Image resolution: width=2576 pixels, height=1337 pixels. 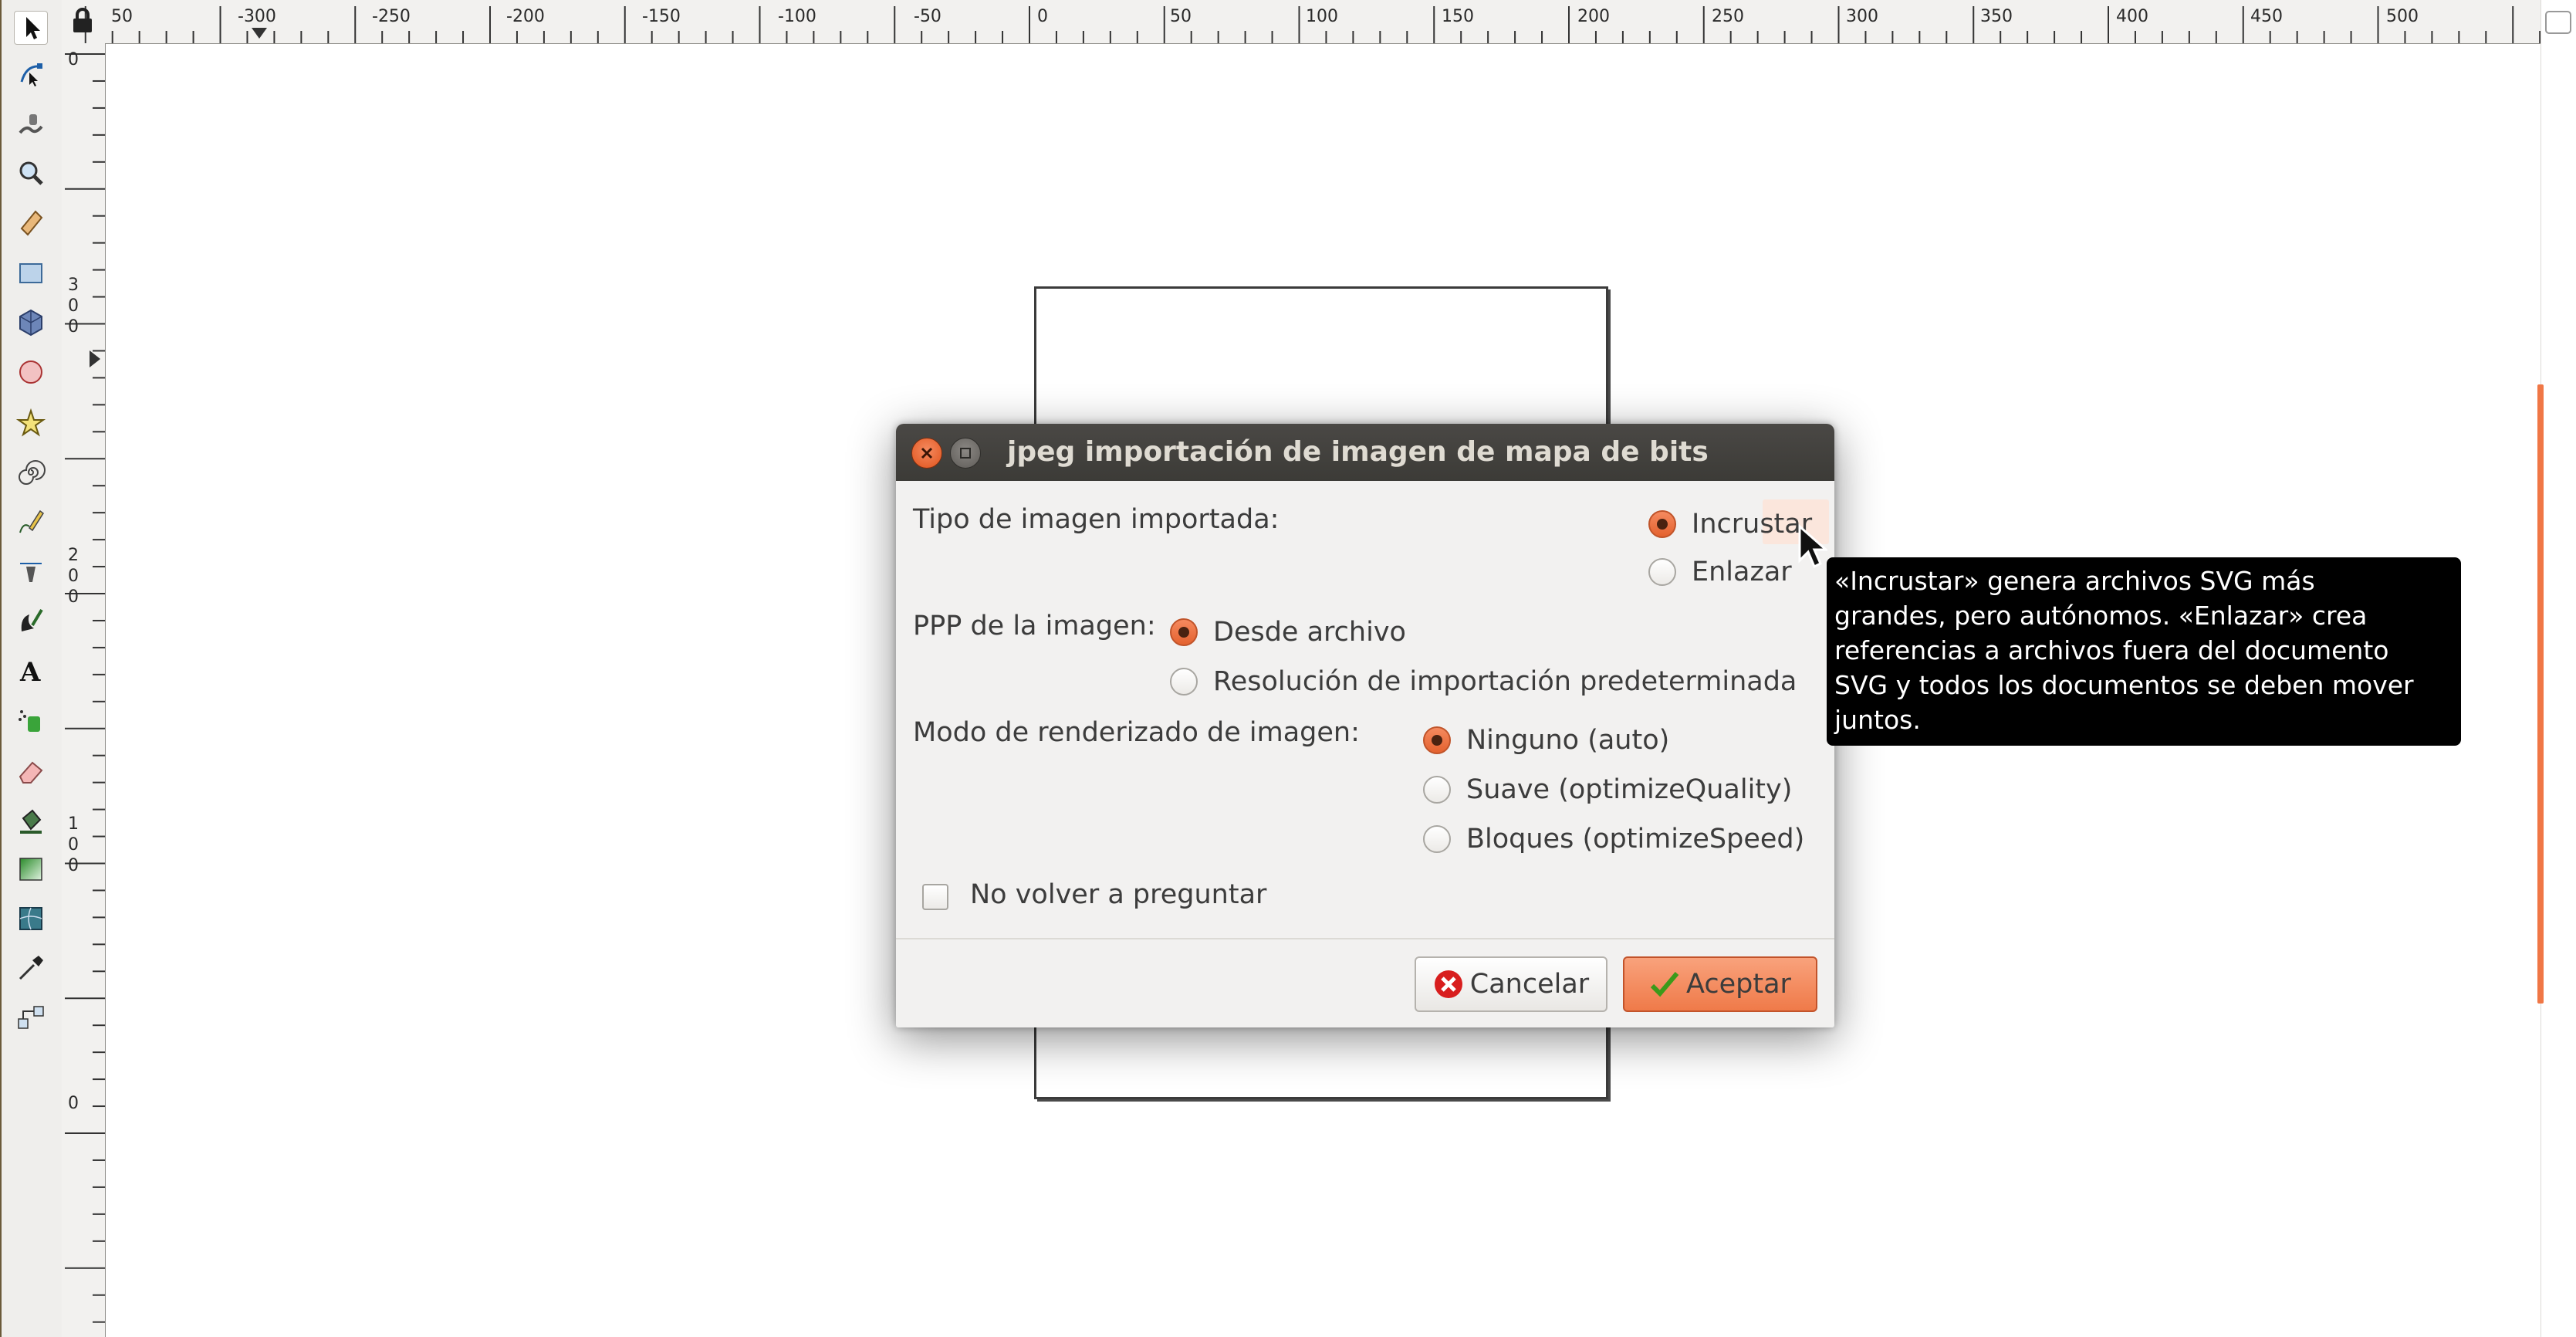 What do you see at coordinates (2101, 616) in the screenshot?
I see `tooltip-line: grandes, pero autónomos. «Enlazar» crea` at bounding box center [2101, 616].